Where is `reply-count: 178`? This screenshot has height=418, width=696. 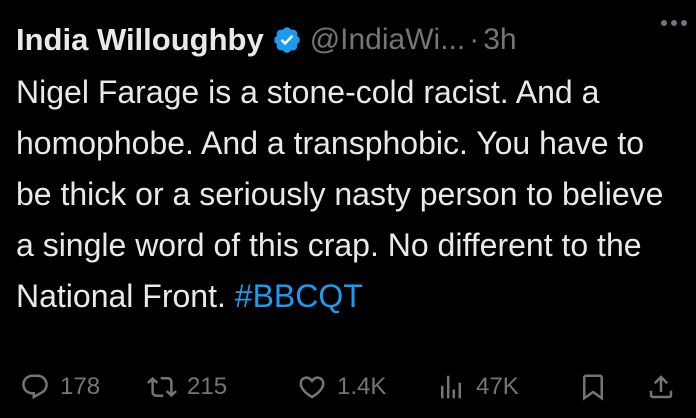 reply-count: 178 is located at coordinates (80, 386).